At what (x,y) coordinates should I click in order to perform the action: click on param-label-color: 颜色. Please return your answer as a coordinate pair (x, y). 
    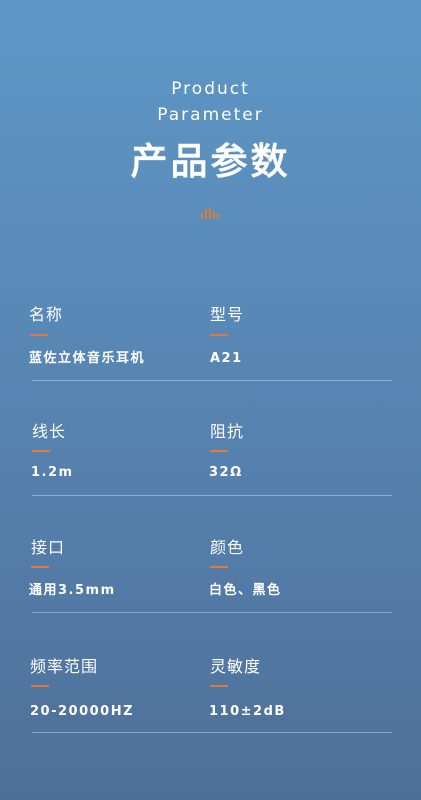
    Looking at the image, I should click on (227, 547).